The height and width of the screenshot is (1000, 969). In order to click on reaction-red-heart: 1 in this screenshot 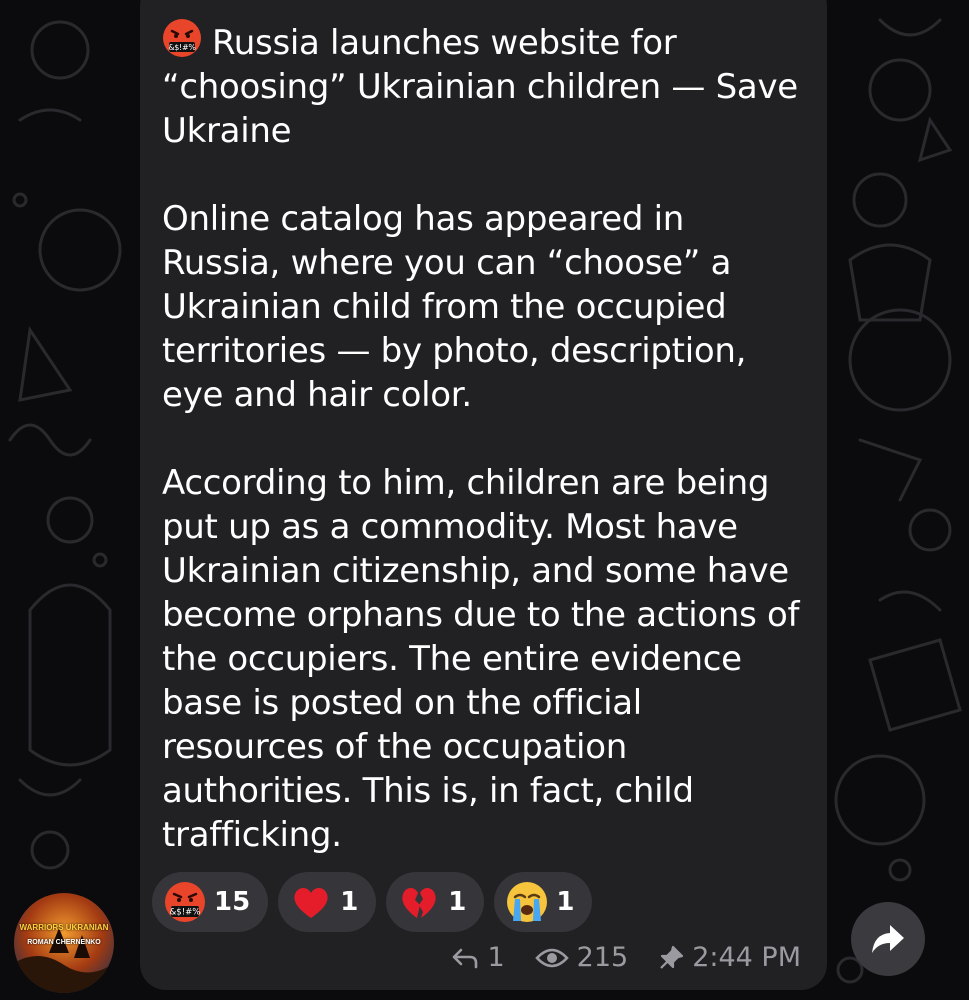, I will do `click(327, 902)`.